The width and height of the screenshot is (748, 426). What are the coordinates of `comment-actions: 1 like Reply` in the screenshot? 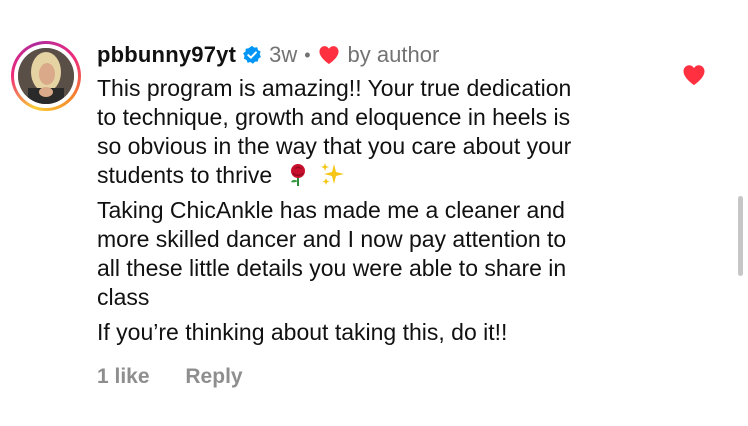 It's located at (170, 377).